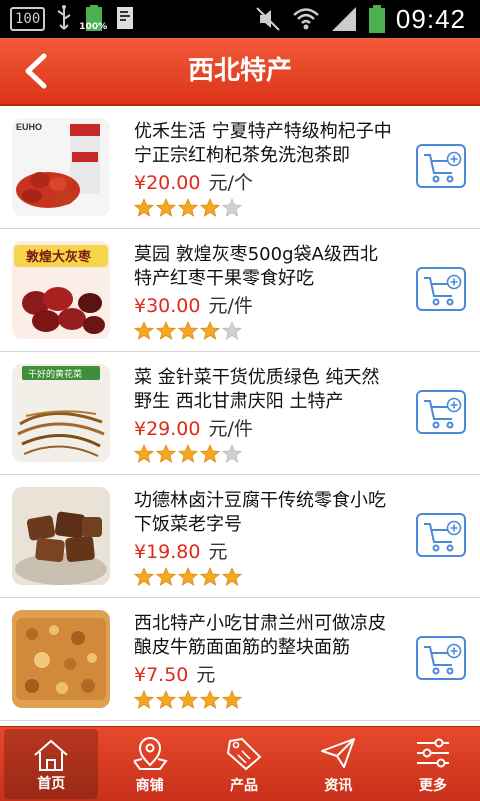  What do you see at coordinates (125, 18) in the screenshot?
I see `document-icon` at bounding box center [125, 18].